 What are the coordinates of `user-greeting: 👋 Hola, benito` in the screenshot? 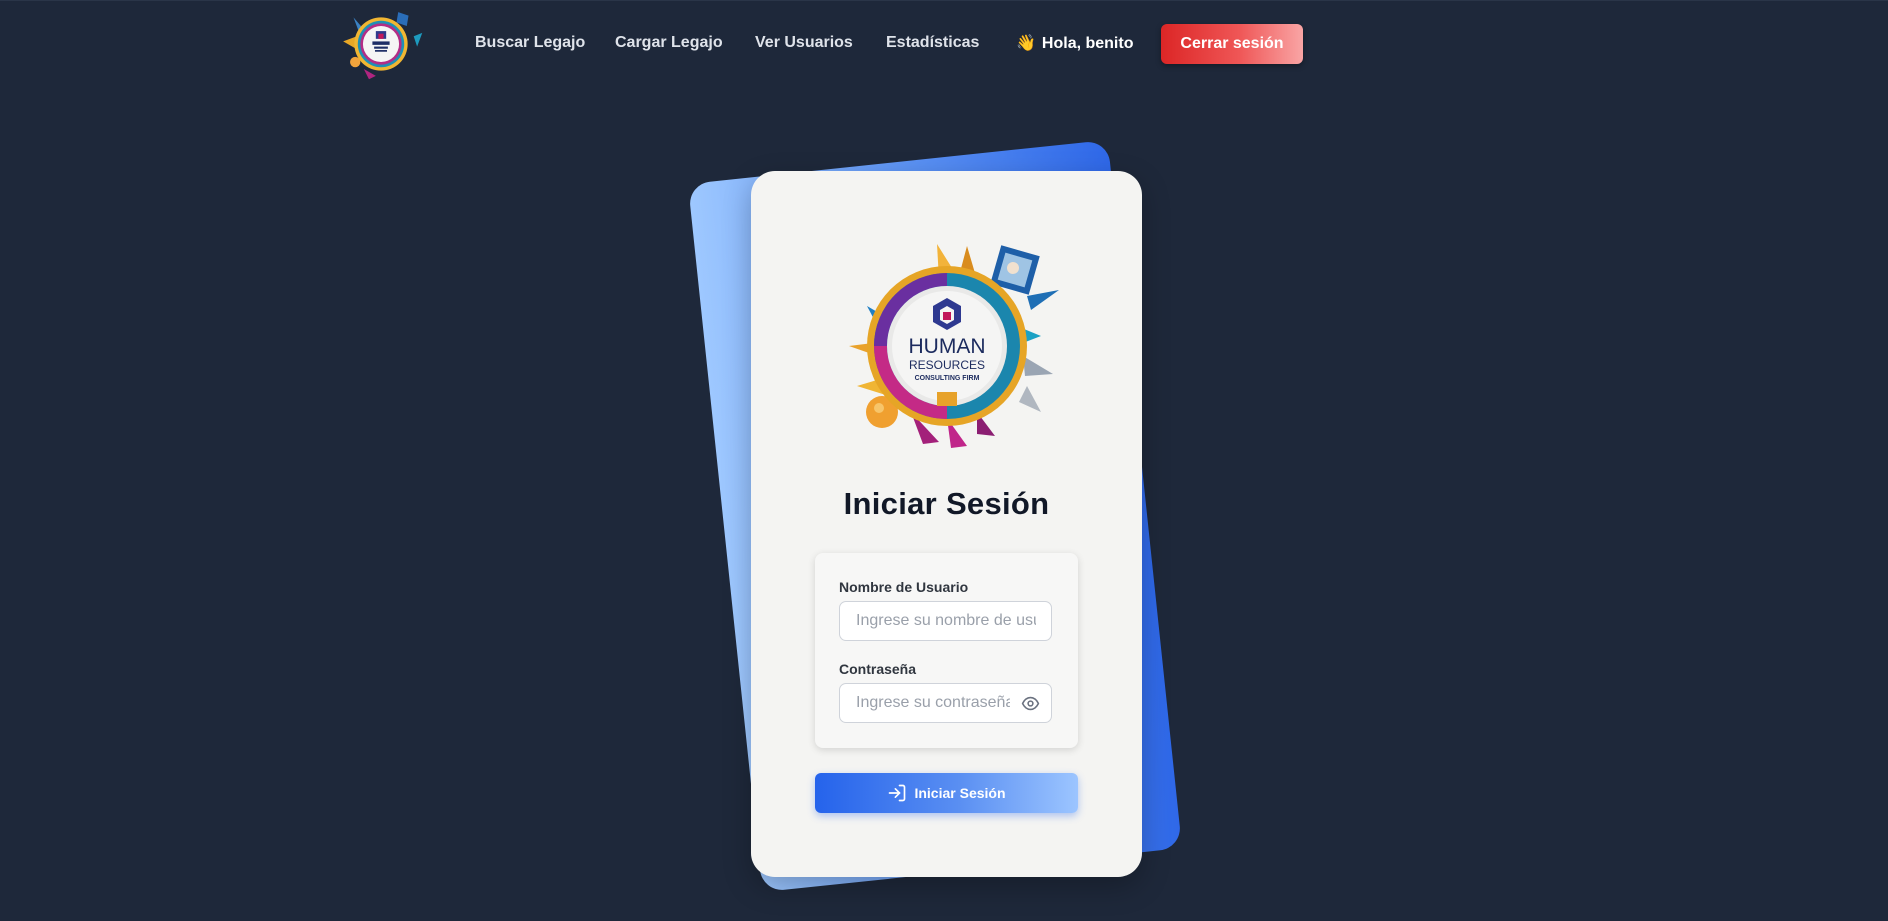 It's located at (1074, 43).